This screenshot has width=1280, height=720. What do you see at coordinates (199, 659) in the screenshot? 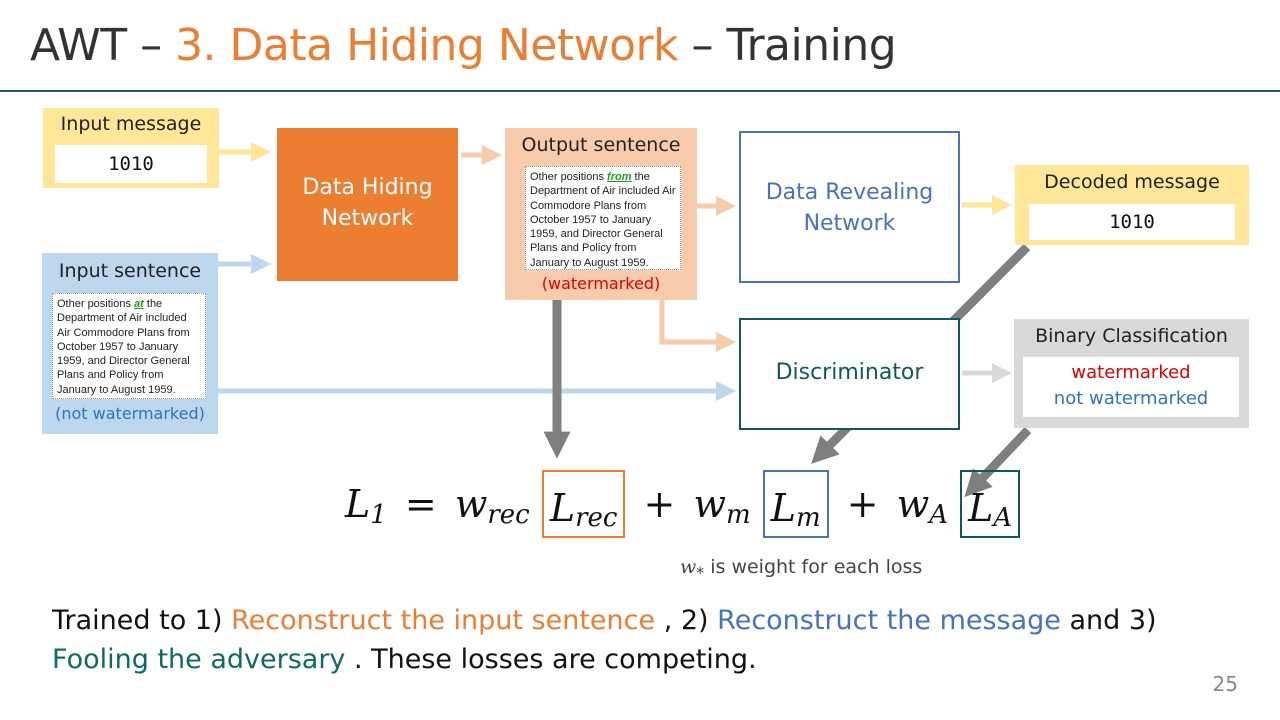
I see `summary-goal-3: Fooling the adversary` at bounding box center [199, 659].